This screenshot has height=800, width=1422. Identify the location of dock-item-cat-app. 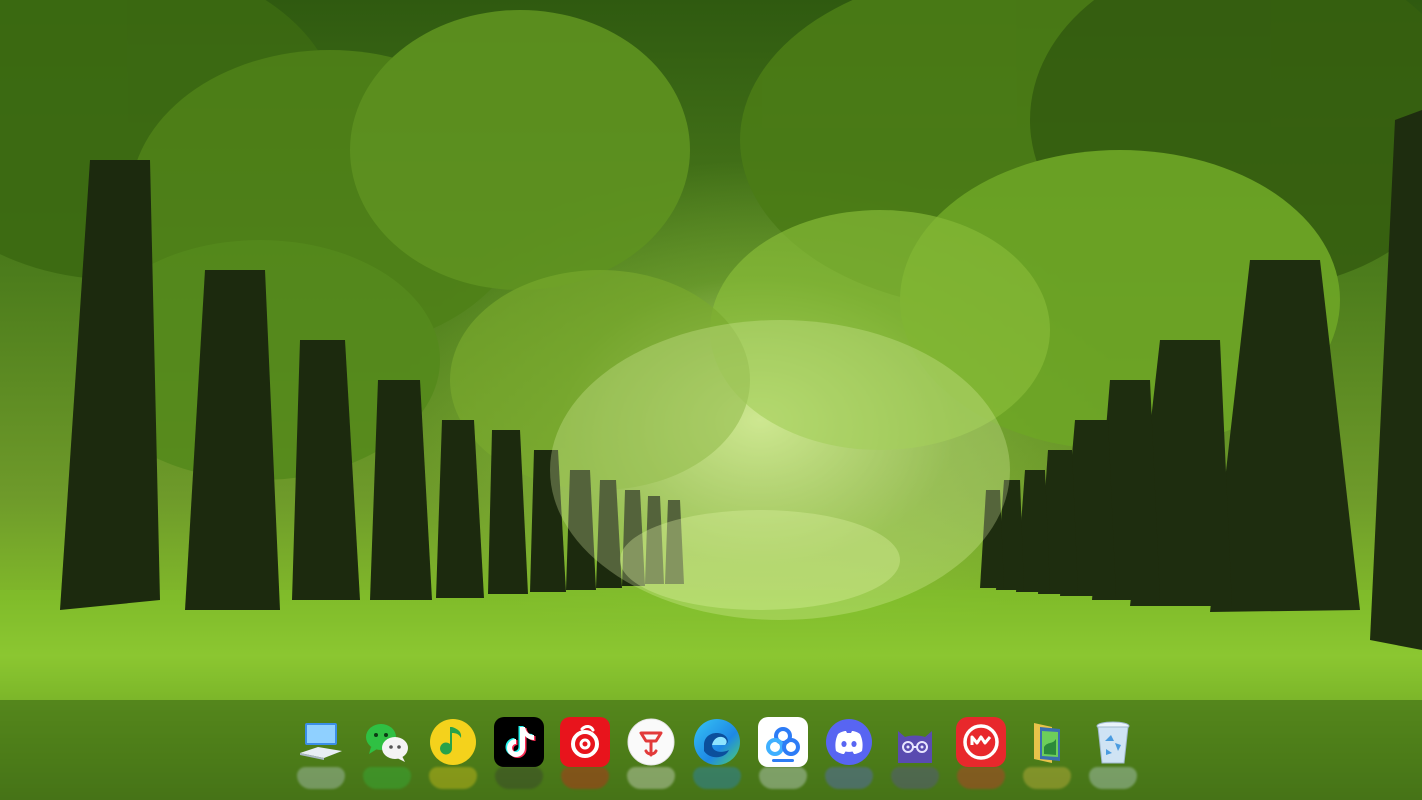
(915, 751).